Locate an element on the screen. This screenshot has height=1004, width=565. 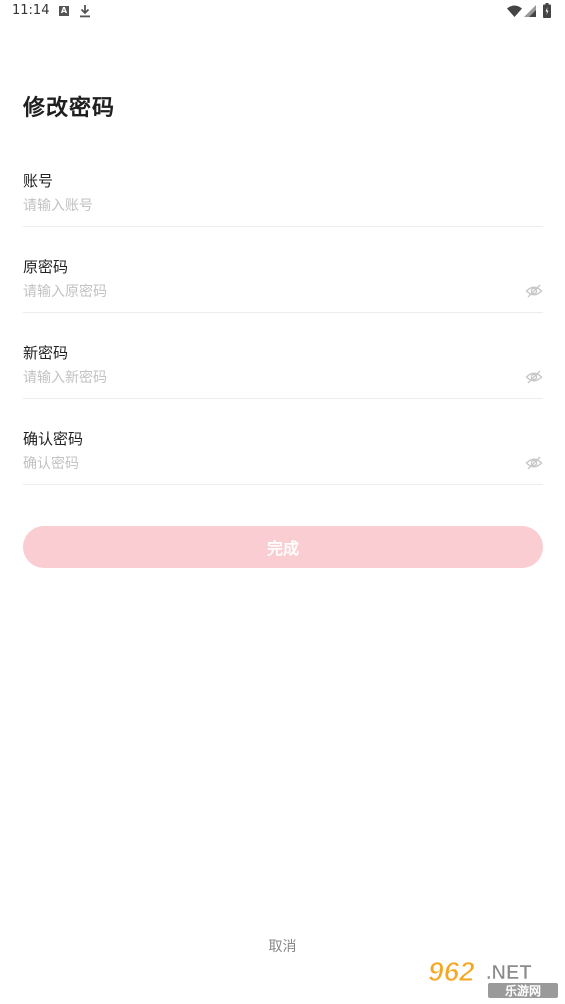
account-input is located at coordinates (268, 206).